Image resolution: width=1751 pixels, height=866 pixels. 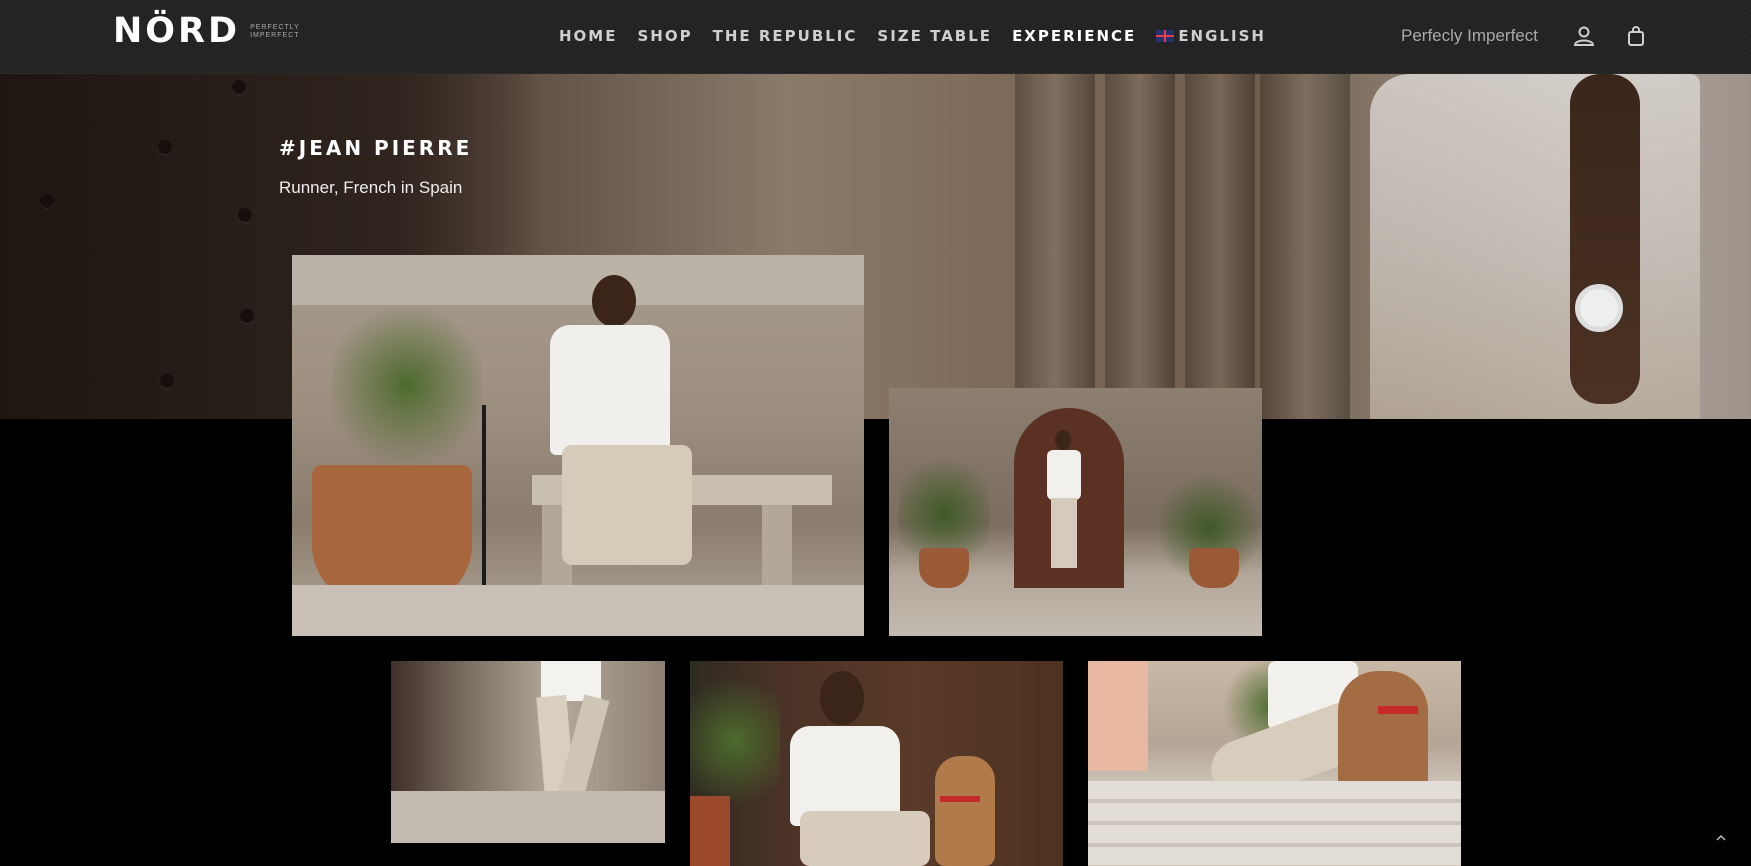 I want to click on page-title: #JEAN PIERRE, so click(x=376, y=148).